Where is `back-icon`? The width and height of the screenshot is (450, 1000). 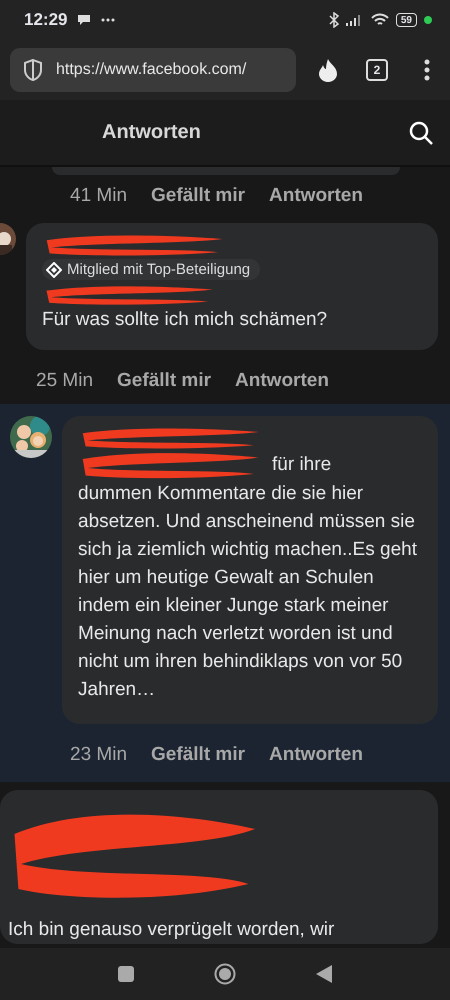 back-icon is located at coordinates (324, 974).